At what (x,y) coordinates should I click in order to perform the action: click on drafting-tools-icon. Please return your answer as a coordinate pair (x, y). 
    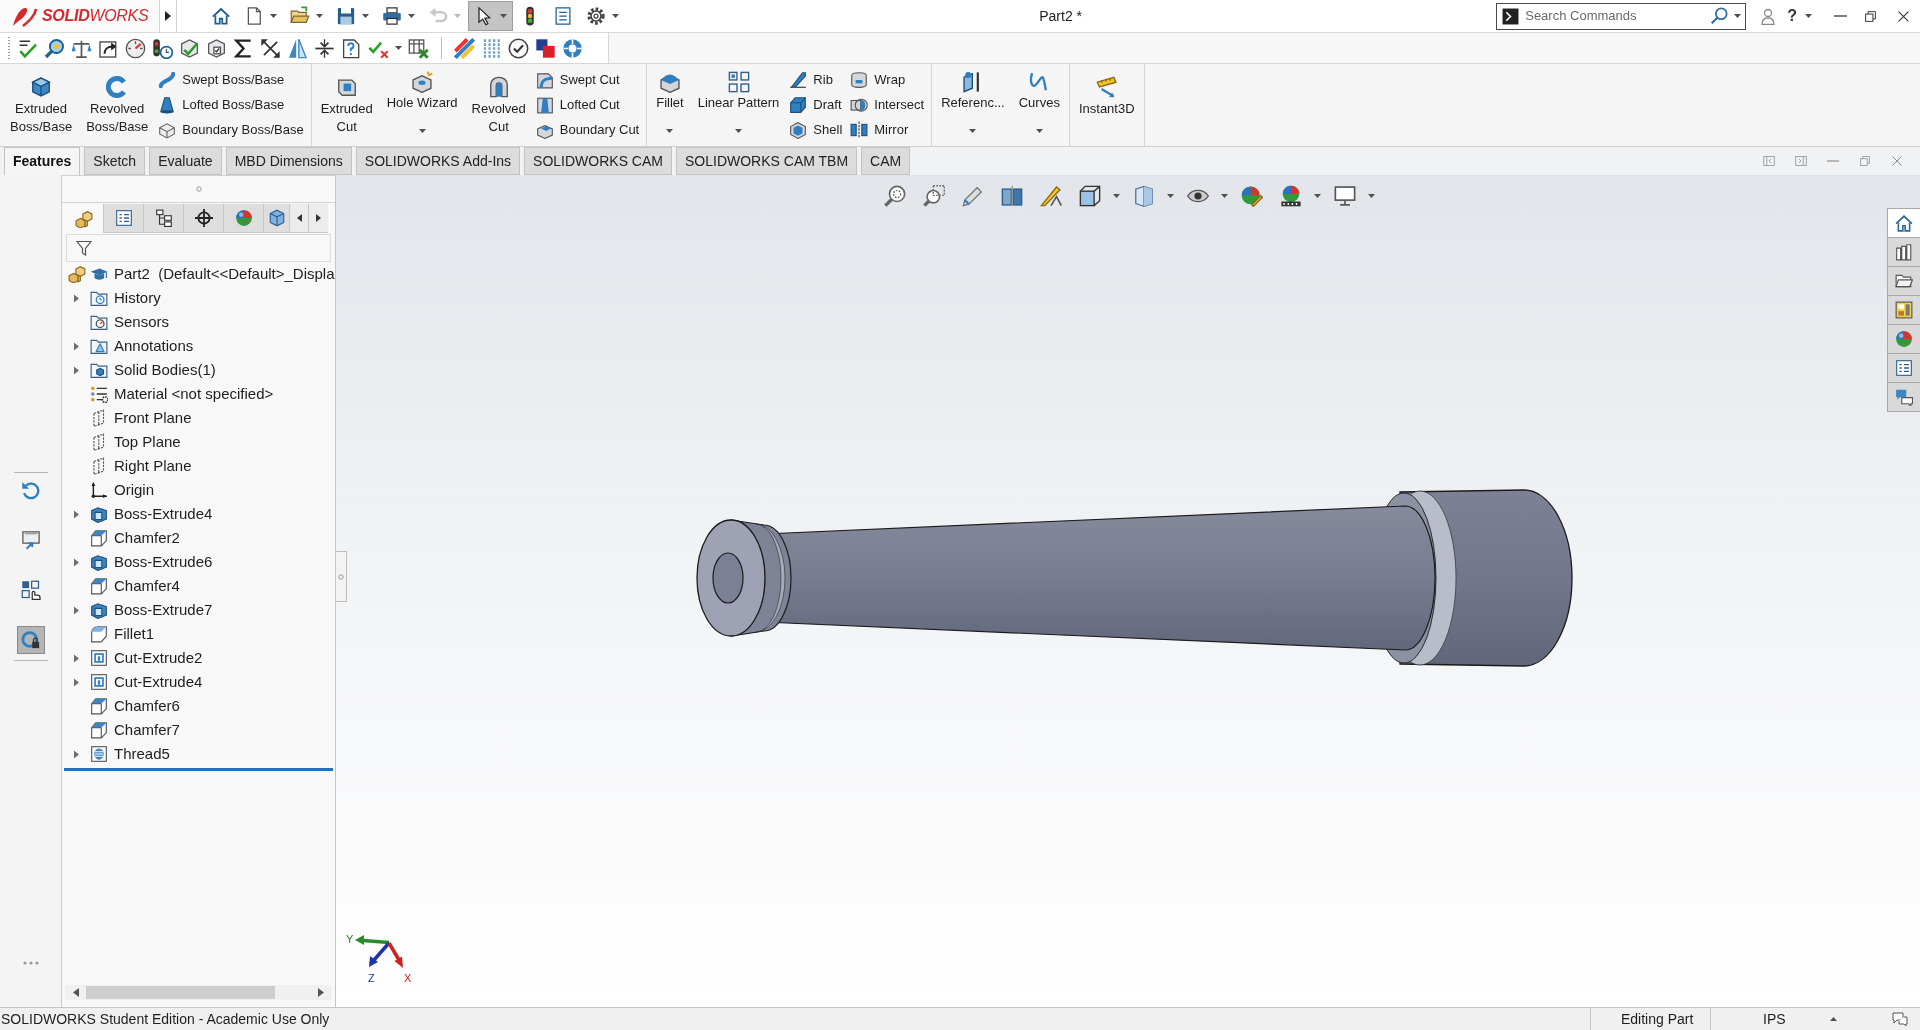
    Looking at the image, I should click on (1051, 196).